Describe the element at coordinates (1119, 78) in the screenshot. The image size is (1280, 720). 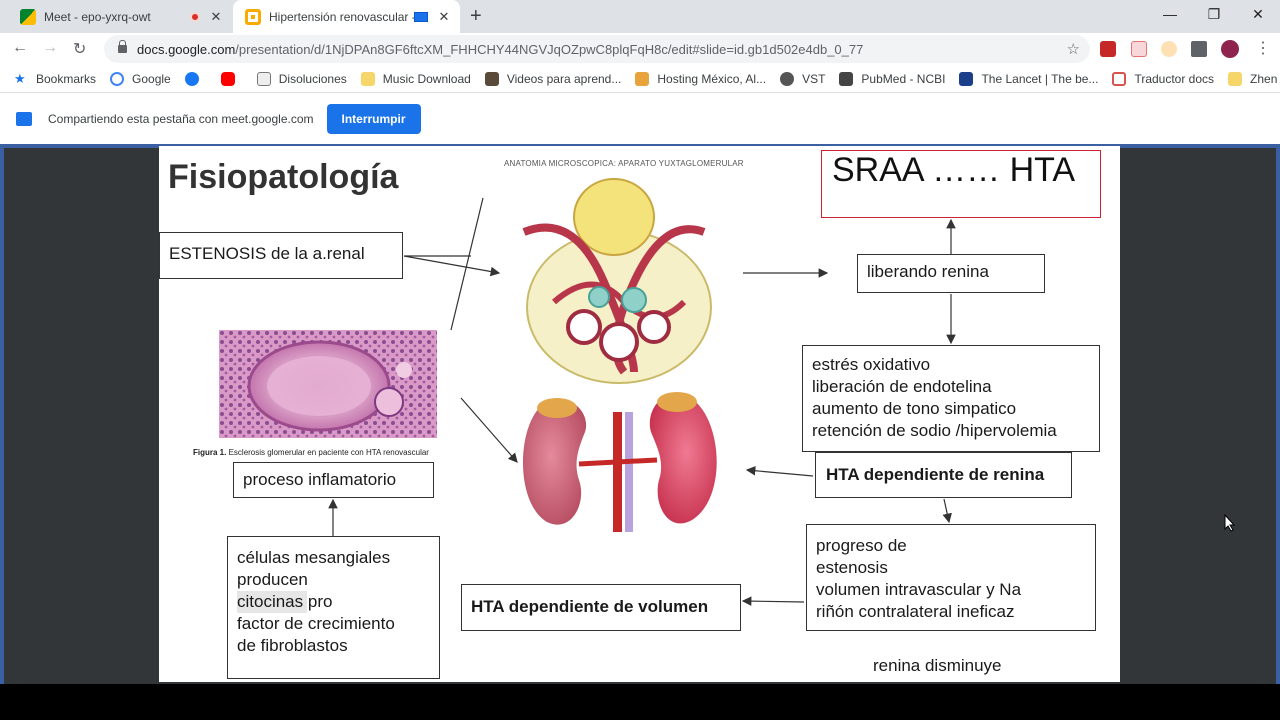
I see `translate-icon` at that location.